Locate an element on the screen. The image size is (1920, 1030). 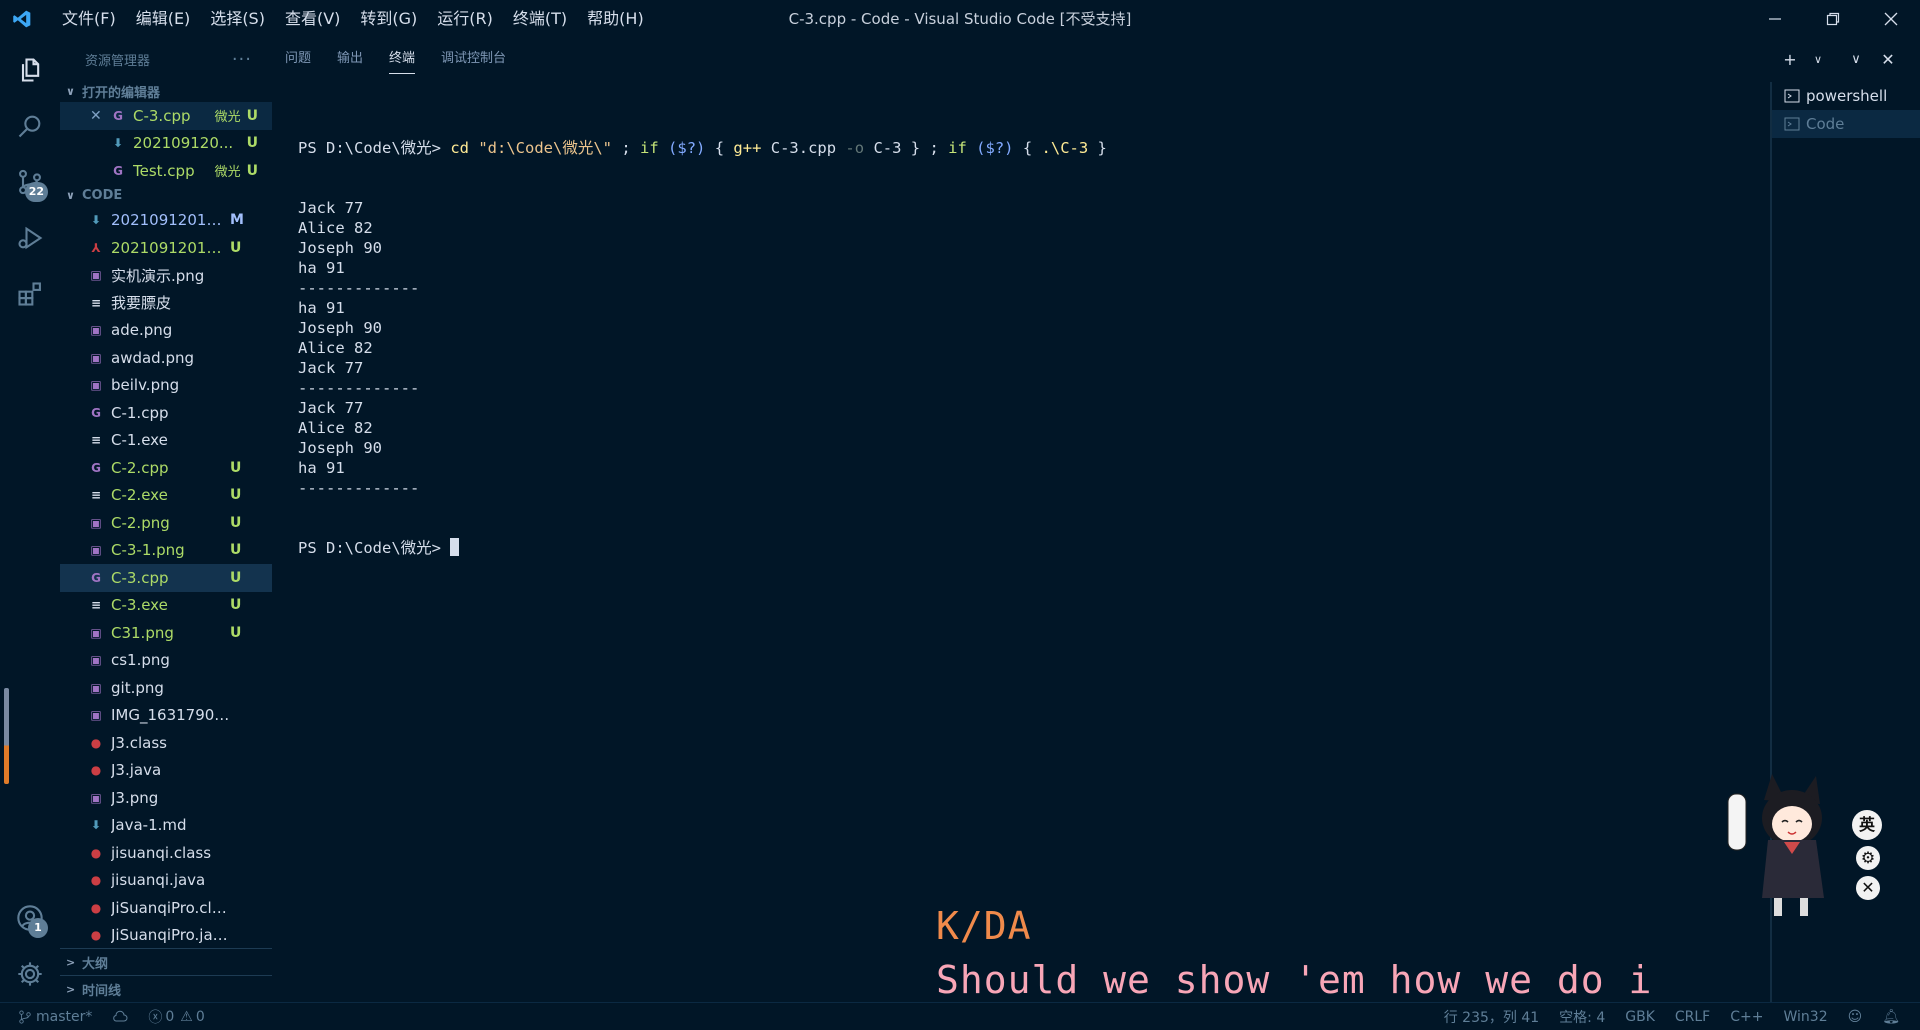
terminal-list: powershell Code is located at coordinates (1846, 110).